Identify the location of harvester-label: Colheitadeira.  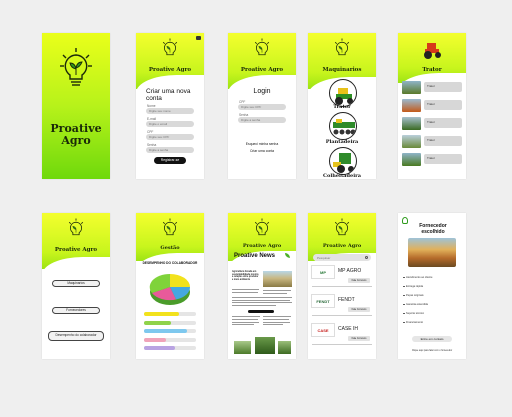
(342, 176).